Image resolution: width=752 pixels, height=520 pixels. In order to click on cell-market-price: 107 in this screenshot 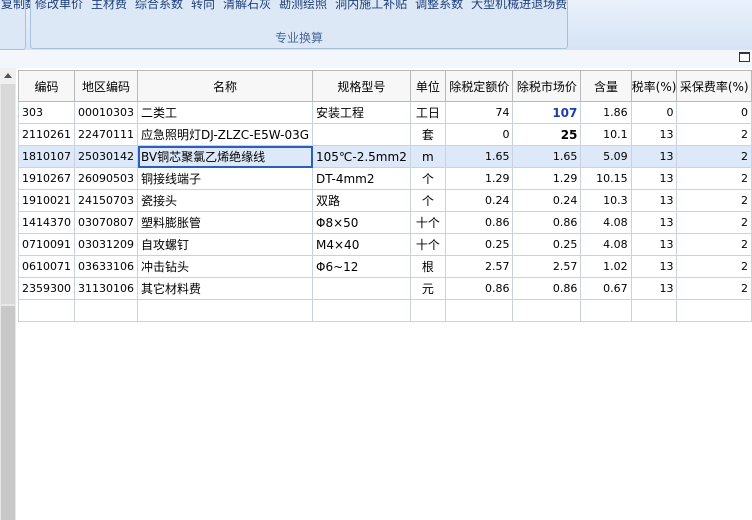, I will do `click(547, 112)`.